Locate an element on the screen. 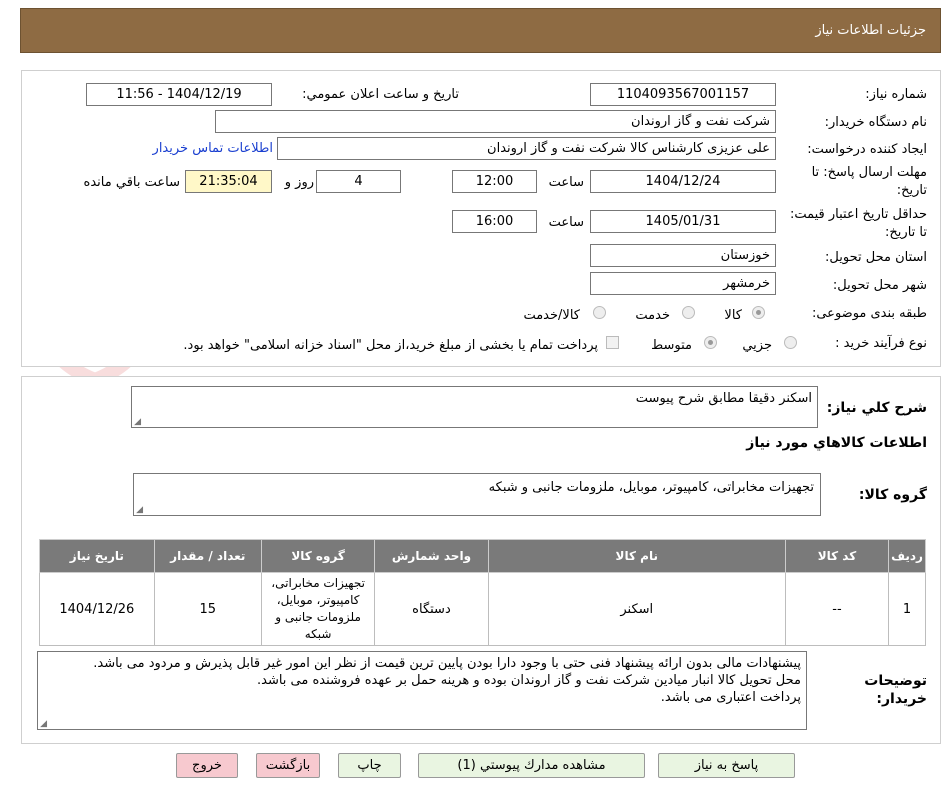 The image size is (944, 798). remaining-time-field: 21:35:04 is located at coordinates (228, 181).